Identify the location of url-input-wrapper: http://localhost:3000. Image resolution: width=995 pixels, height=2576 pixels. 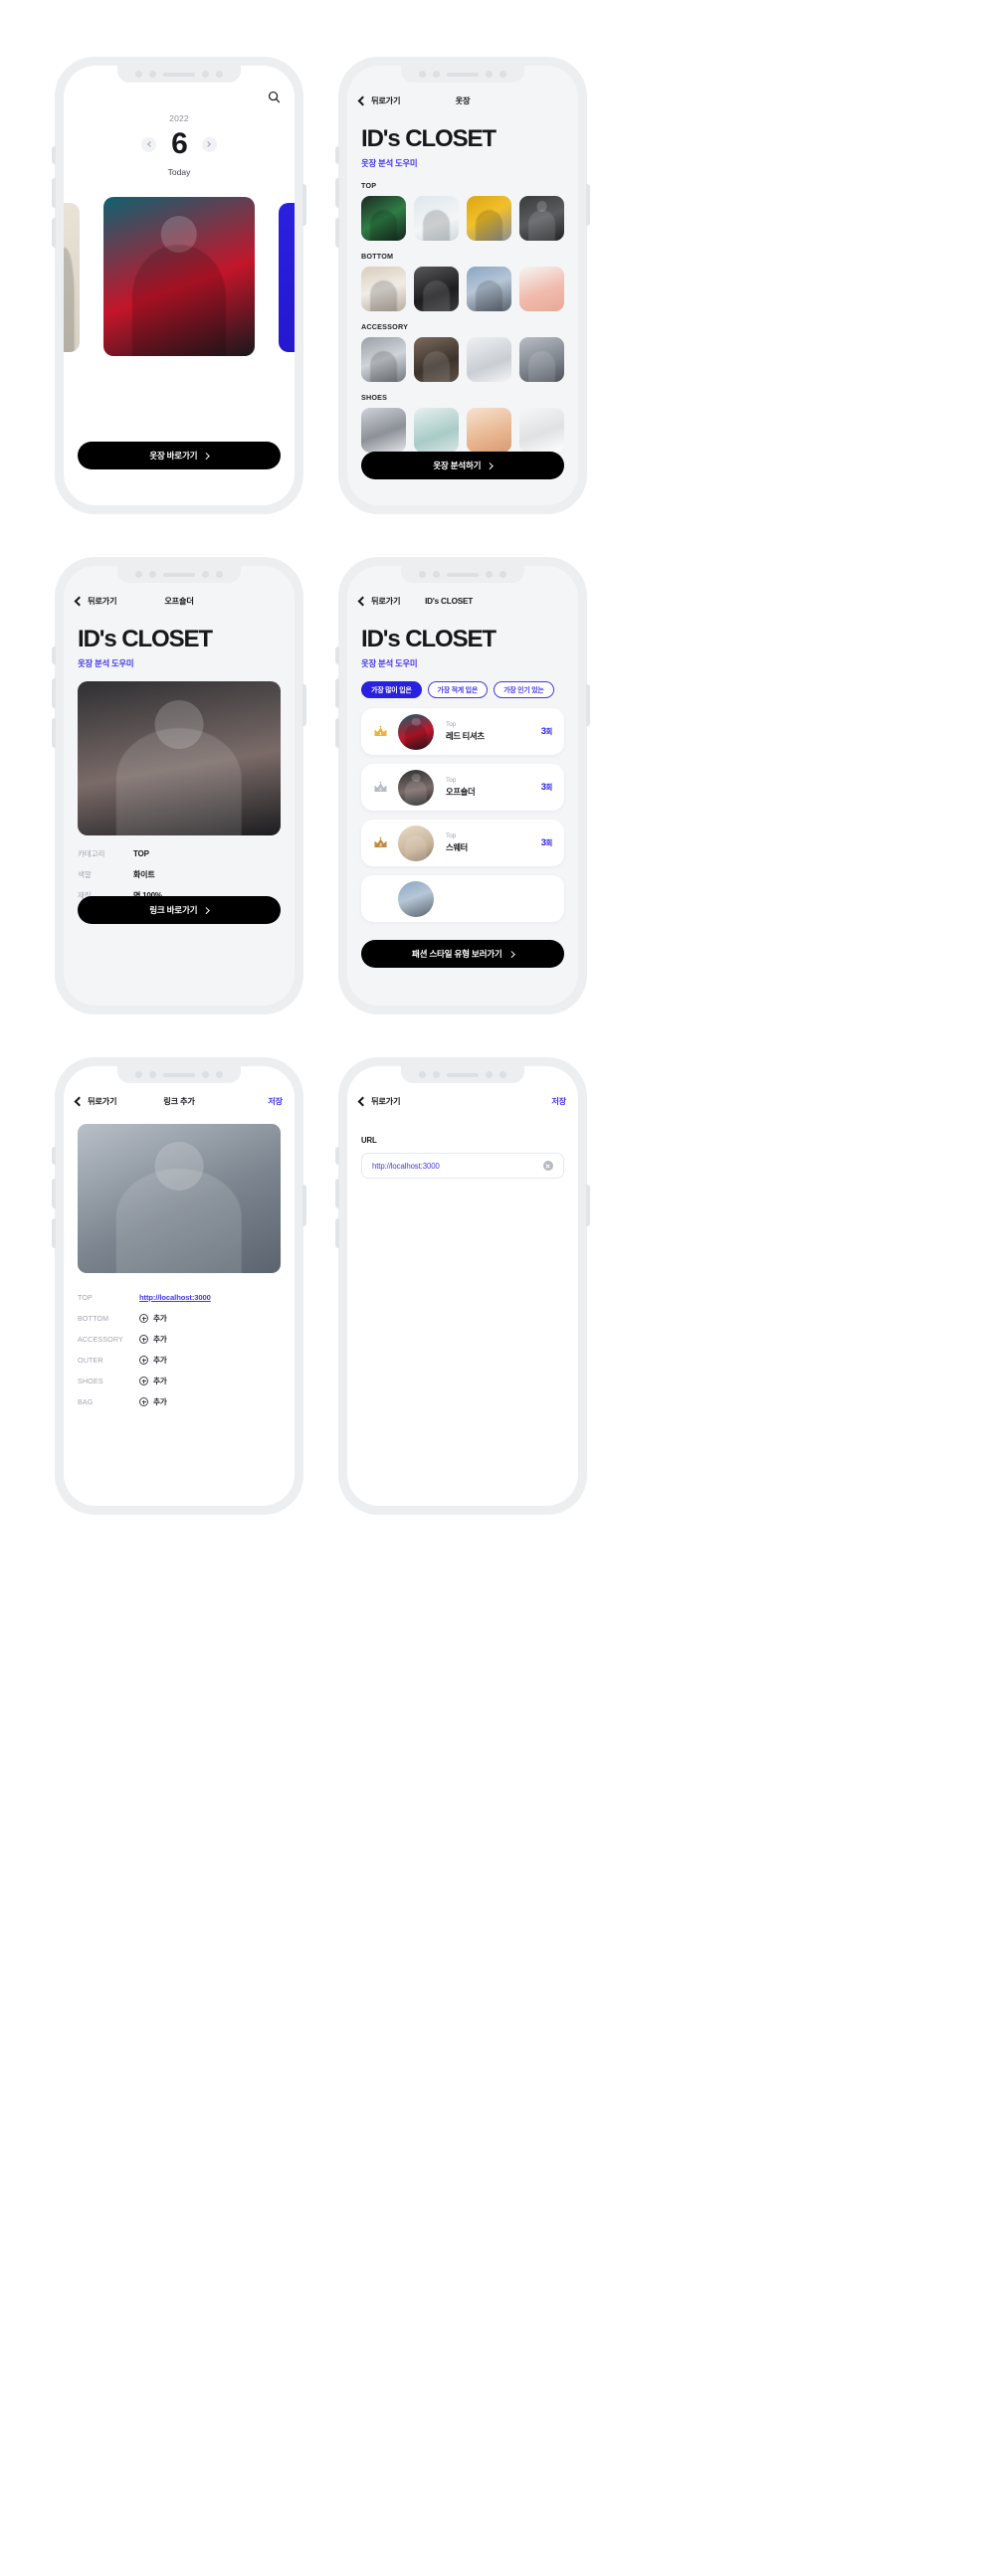
(462, 1166).